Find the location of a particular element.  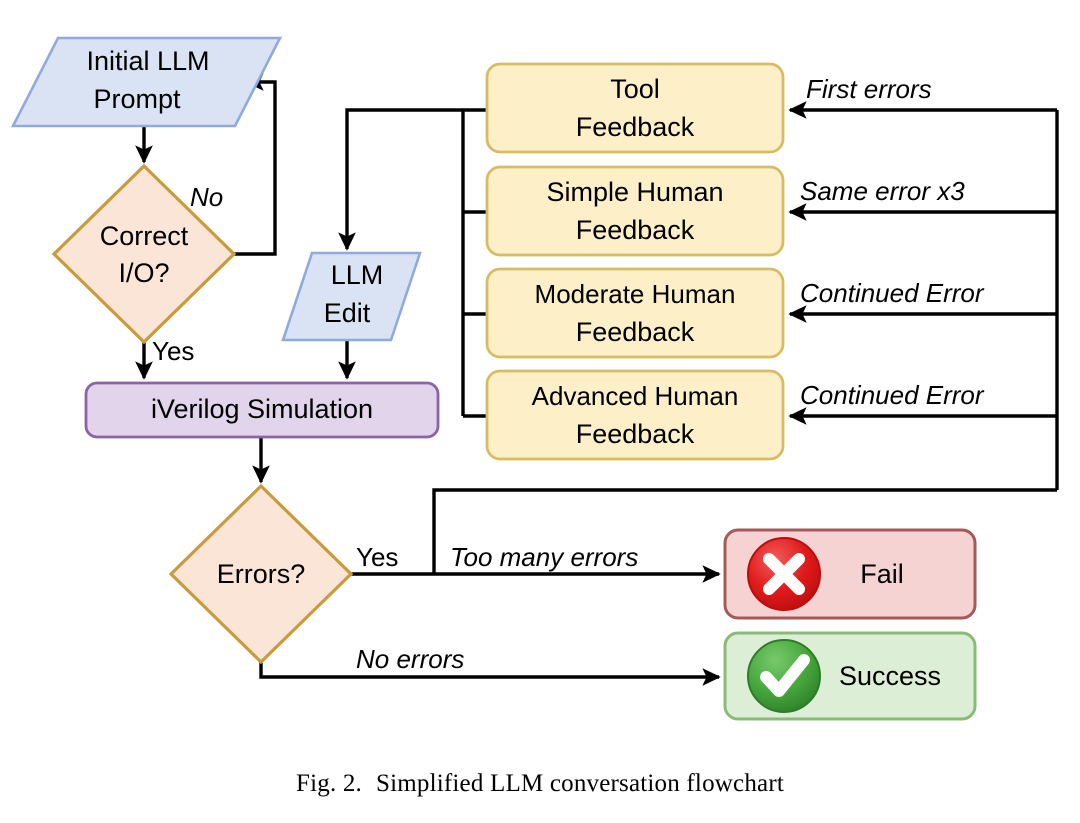

fail-label: Fail is located at coordinates (882, 574).